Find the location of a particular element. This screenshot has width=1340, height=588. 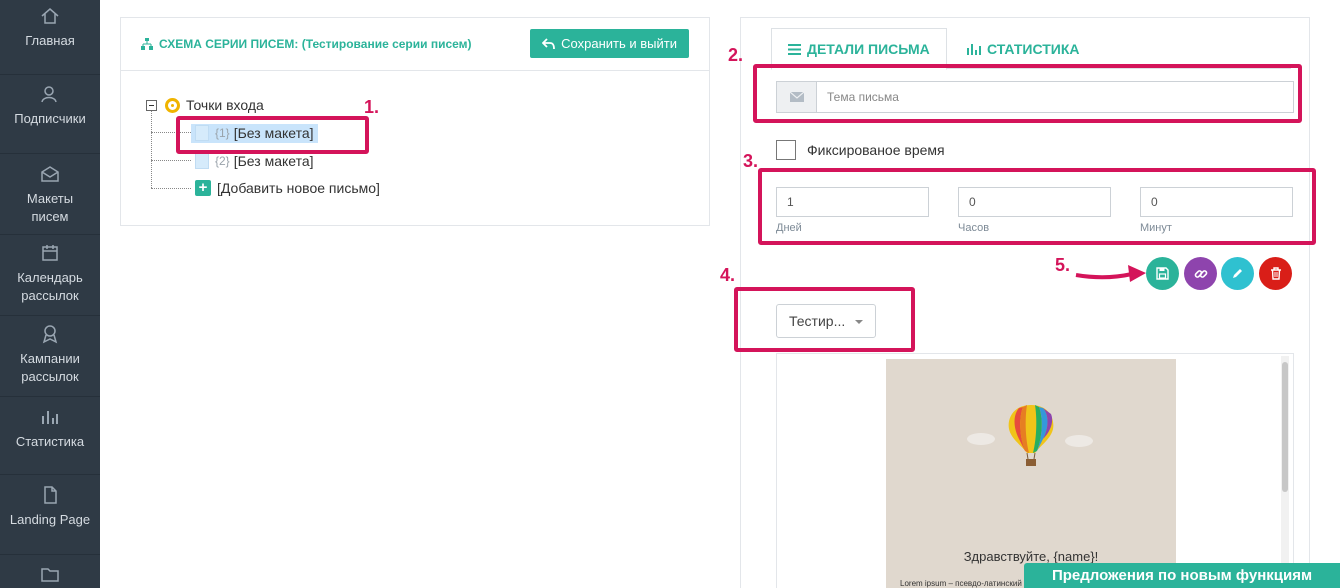

add-letter-label: [Добавить новое письмо] is located at coordinates (298, 188).